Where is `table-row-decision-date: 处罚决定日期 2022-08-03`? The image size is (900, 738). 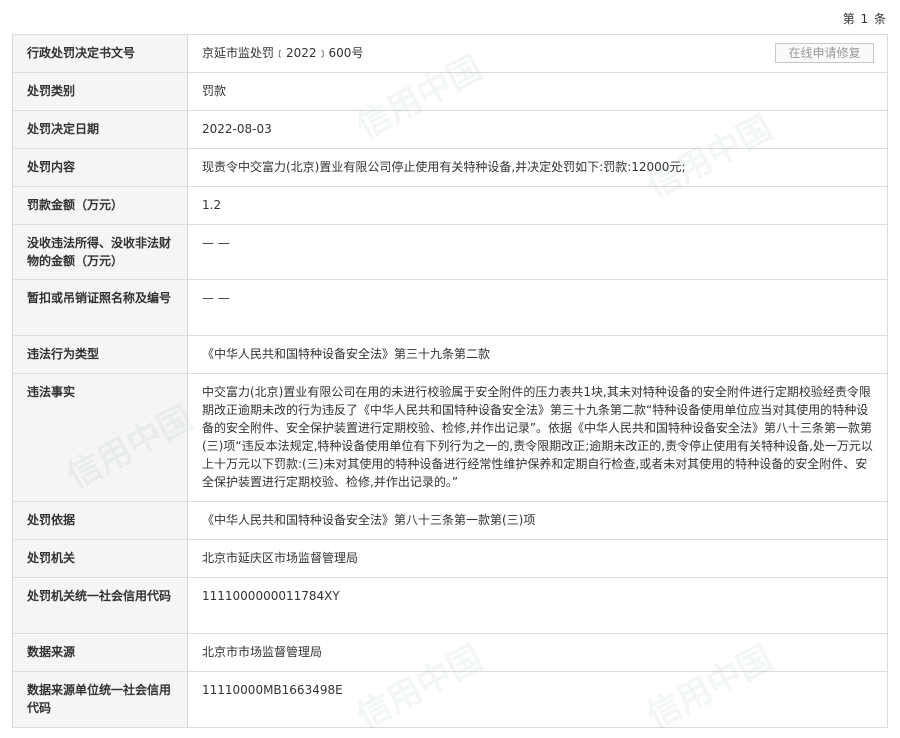 table-row-decision-date: 处罚决定日期 2022-08-03 is located at coordinates (450, 130).